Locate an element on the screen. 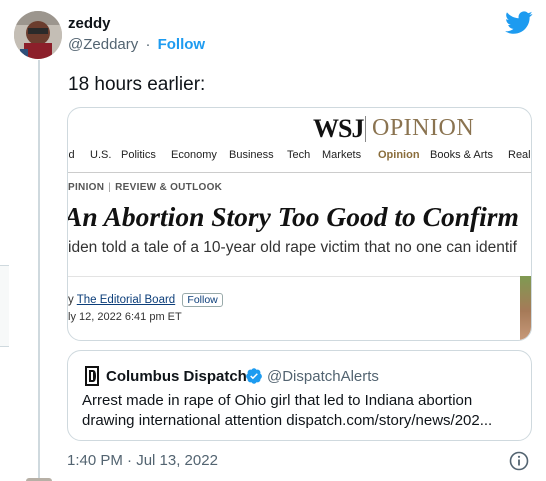  article-headline: An Abortion Story Too Good to Confirm is located at coordinates (293, 216).